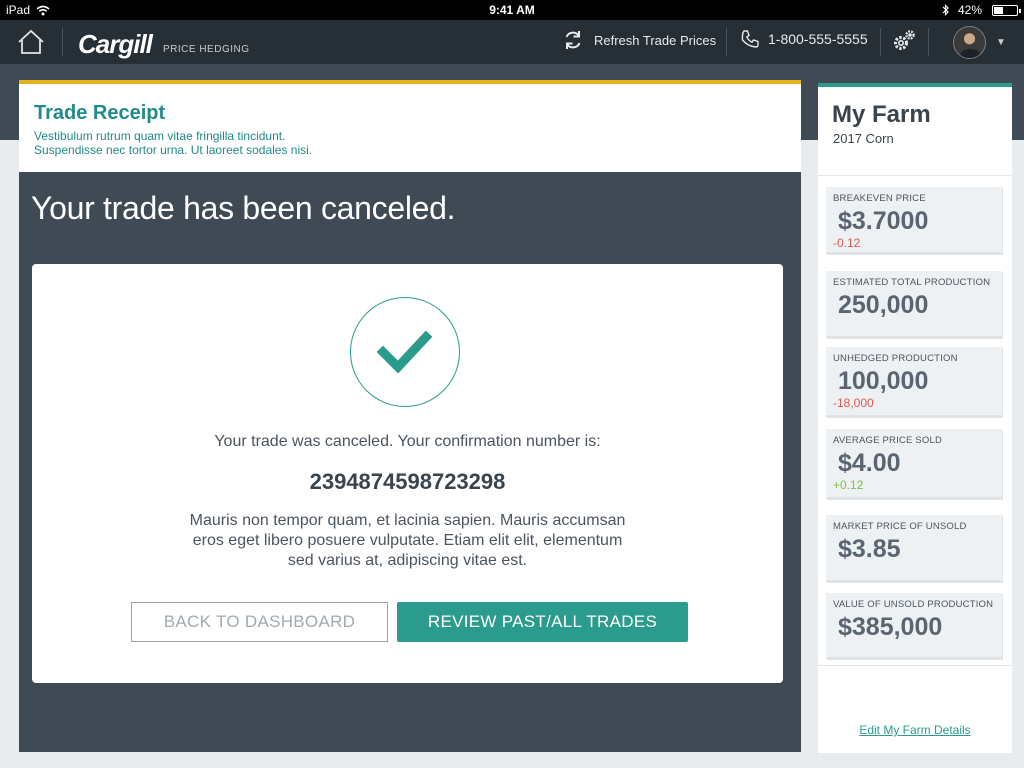 The height and width of the screenshot is (768, 1024). I want to click on chevron-down-icon: ▼, so click(1001, 42).